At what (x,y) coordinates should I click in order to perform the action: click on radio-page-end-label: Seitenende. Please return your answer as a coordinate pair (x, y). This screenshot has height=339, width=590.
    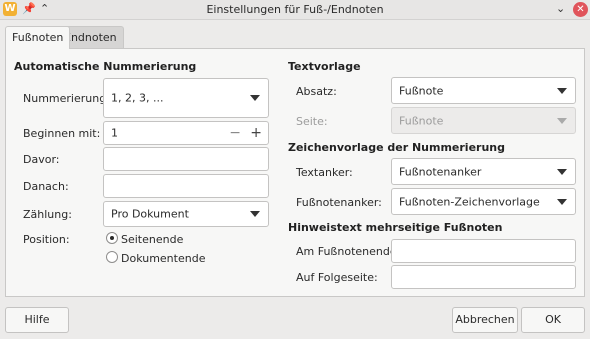
    Looking at the image, I should click on (152, 239).